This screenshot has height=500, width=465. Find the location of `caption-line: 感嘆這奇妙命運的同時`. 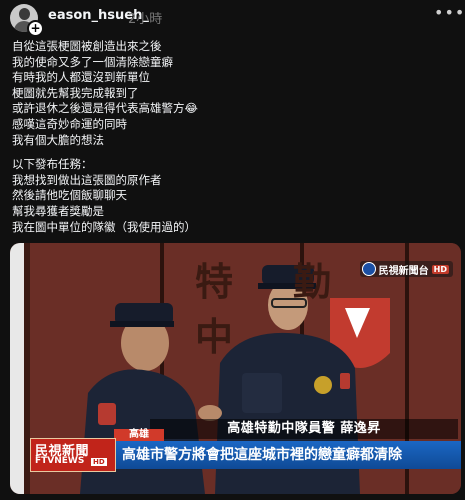

caption-line: 感嘆這奇妙命運的同時 is located at coordinates (69, 123).